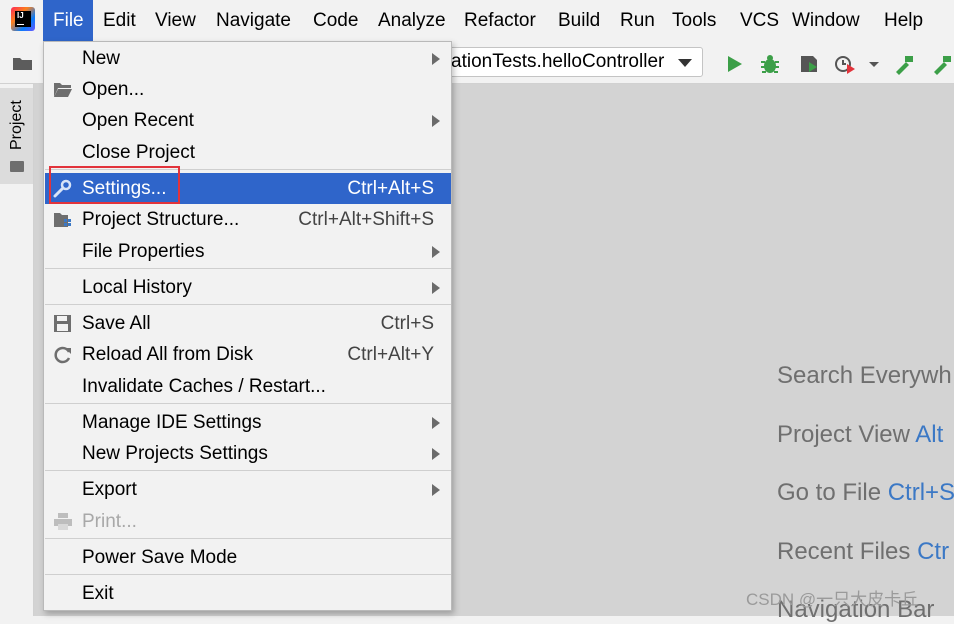 Image resolution: width=954 pixels, height=624 pixels. I want to click on intellij-logo: IJ, so click(23, 19).